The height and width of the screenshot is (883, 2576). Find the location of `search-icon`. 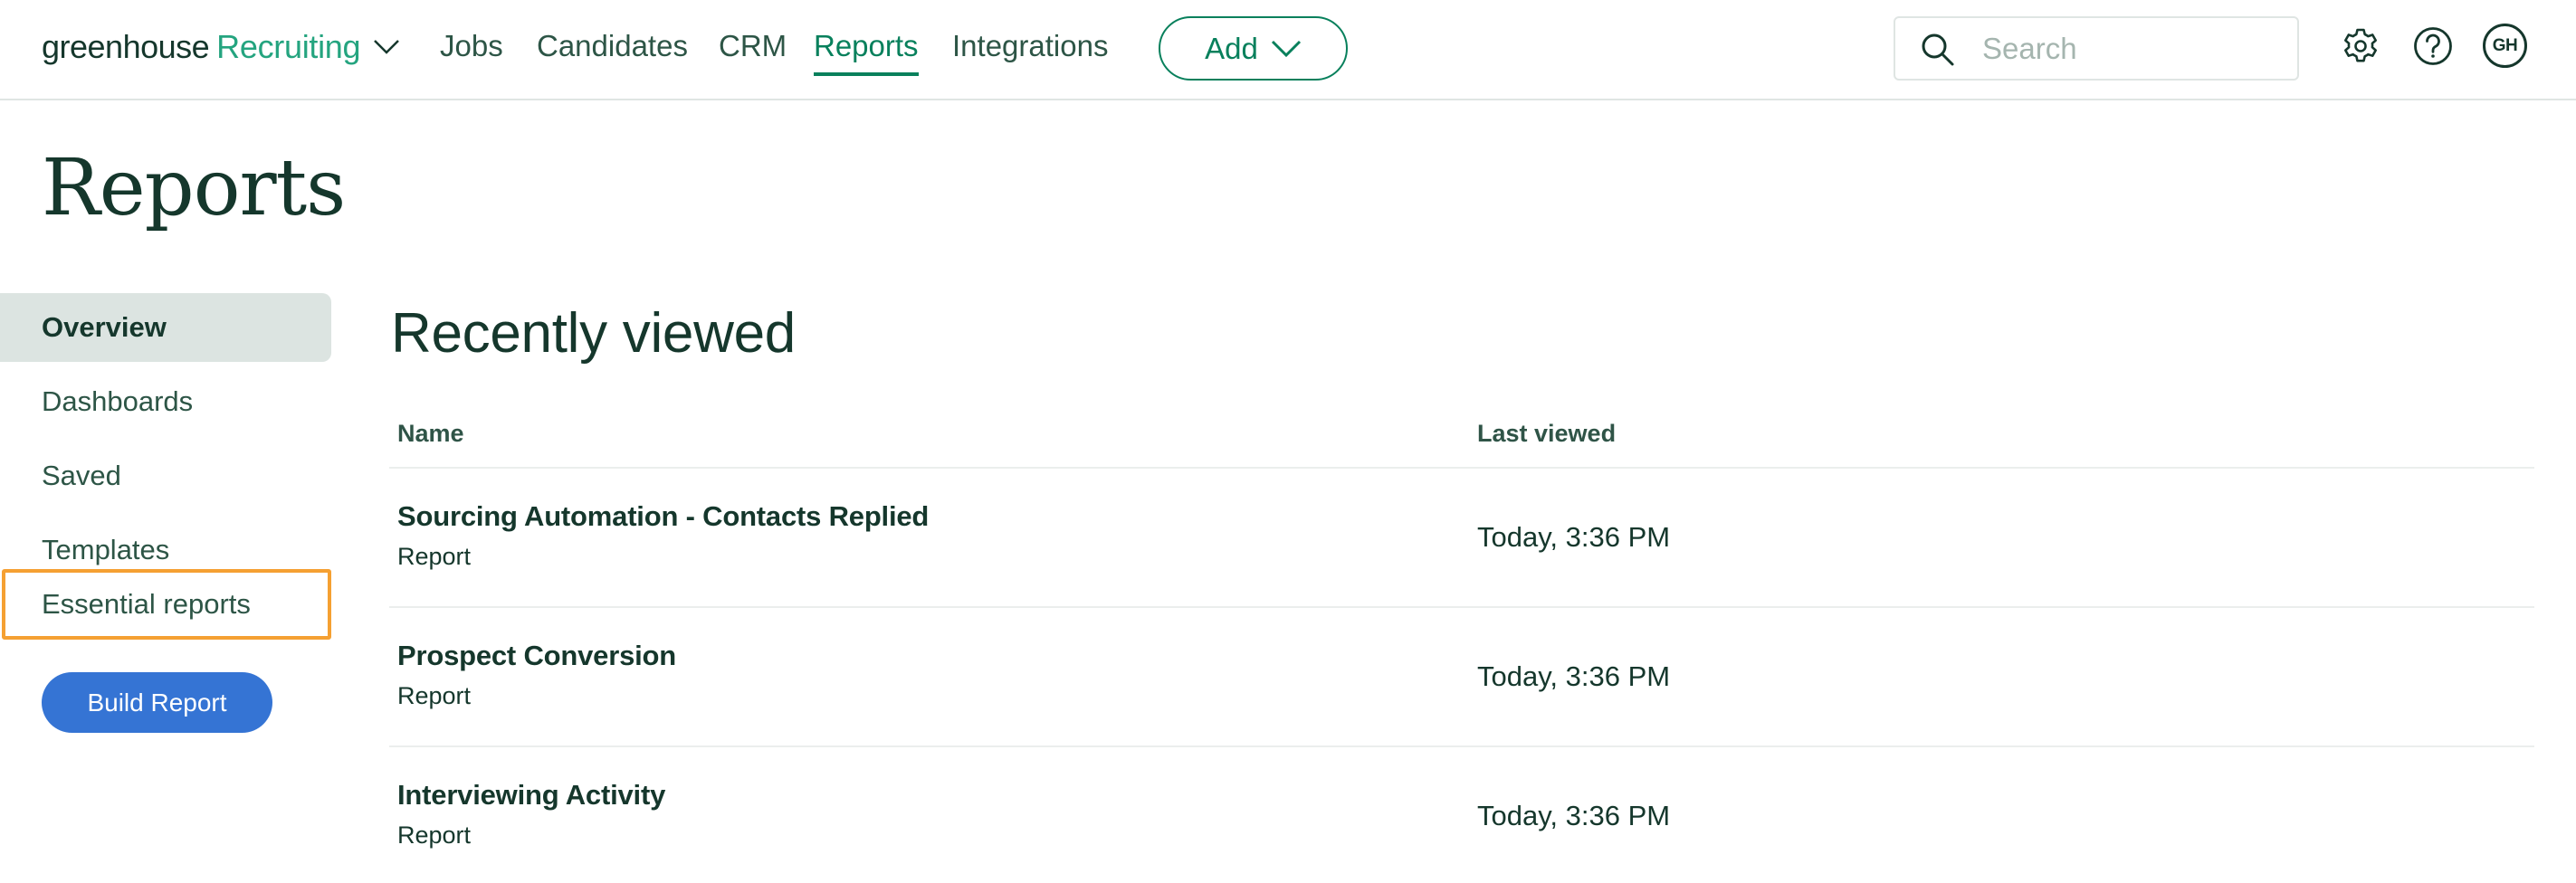

search-icon is located at coordinates (1938, 49).